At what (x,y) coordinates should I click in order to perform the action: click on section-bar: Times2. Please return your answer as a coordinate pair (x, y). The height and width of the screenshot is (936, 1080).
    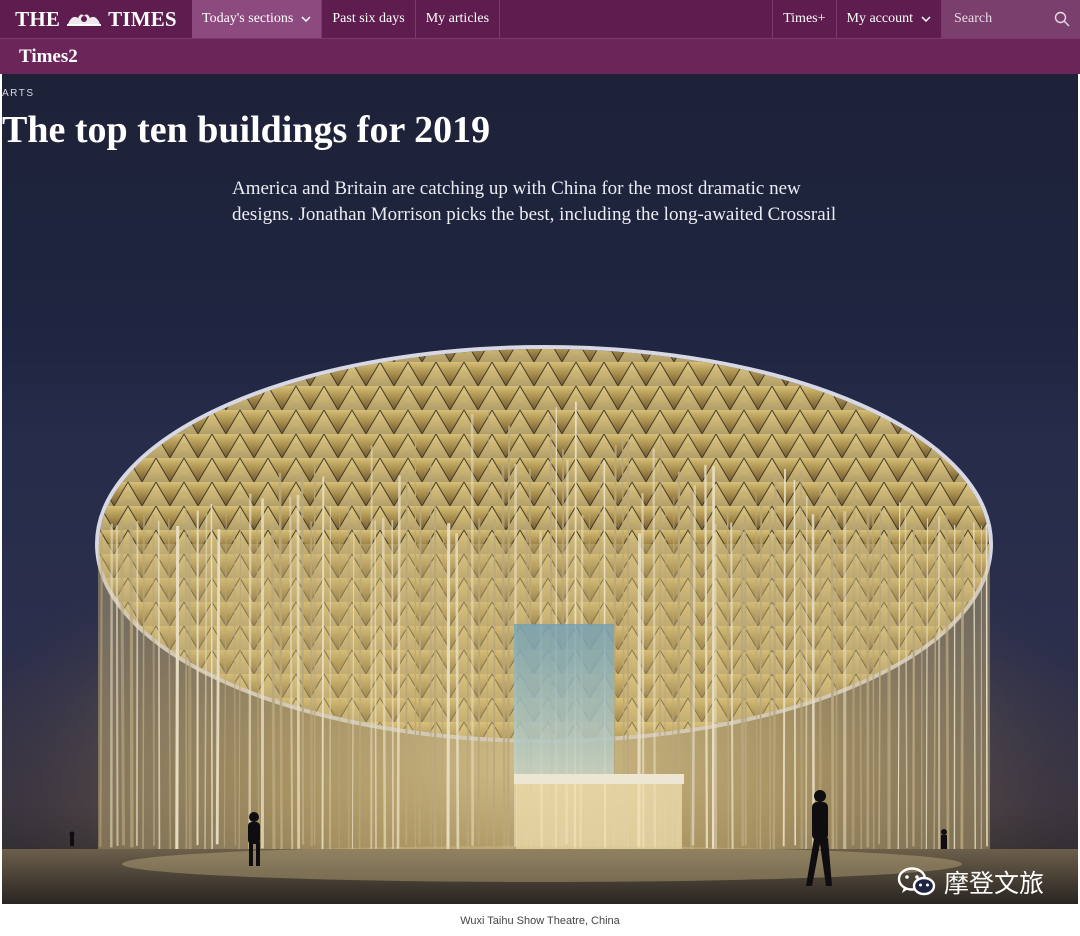
    Looking at the image, I should click on (540, 56).